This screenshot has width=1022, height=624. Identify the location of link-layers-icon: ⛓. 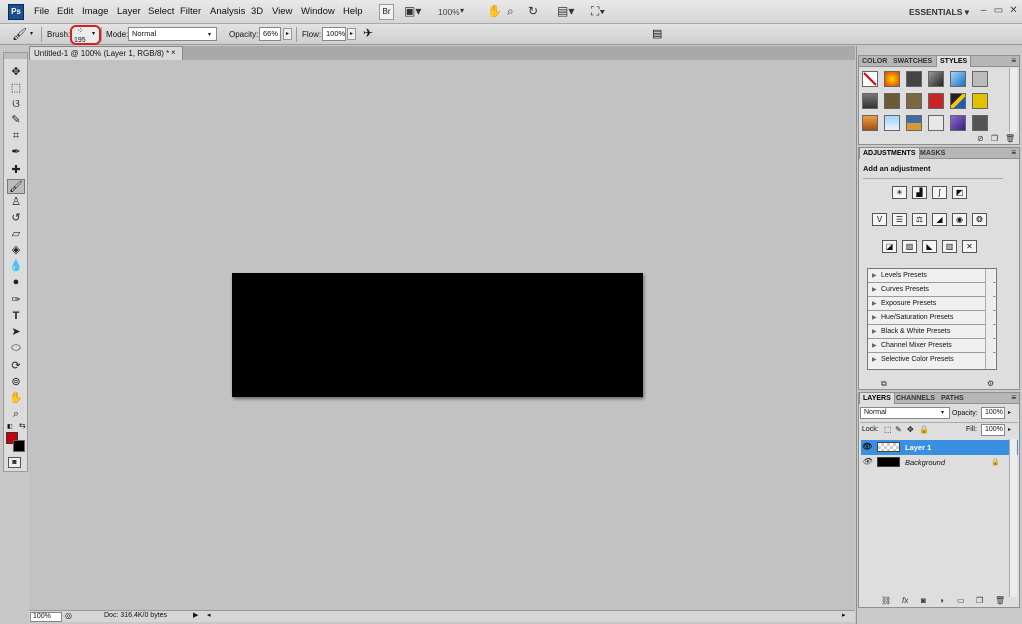
(886, 600).